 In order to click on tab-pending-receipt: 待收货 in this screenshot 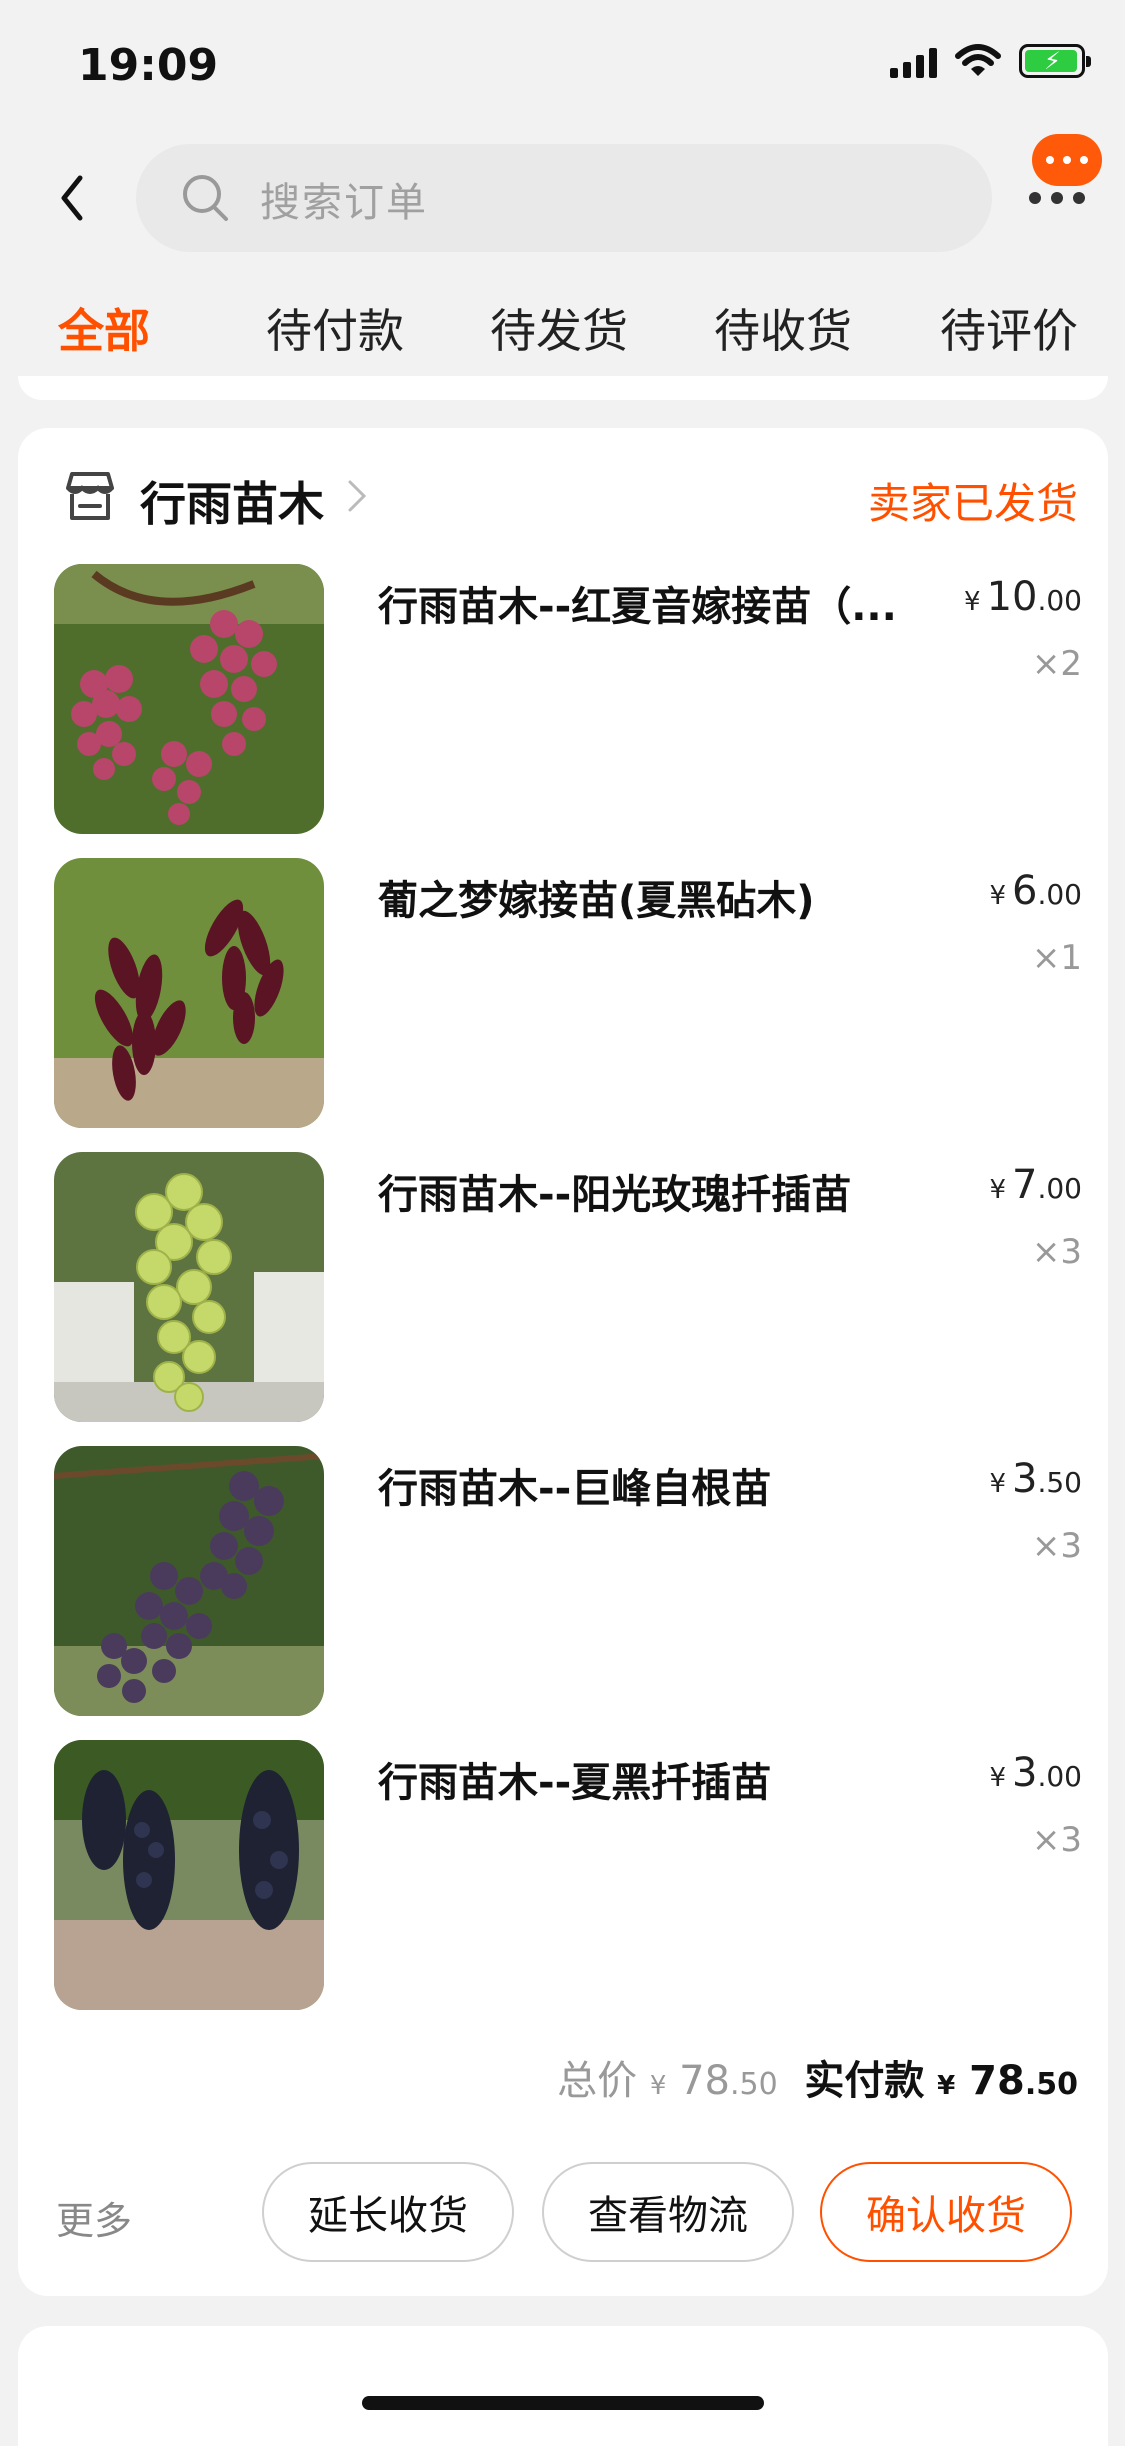, I will do `click(783, 328)`.